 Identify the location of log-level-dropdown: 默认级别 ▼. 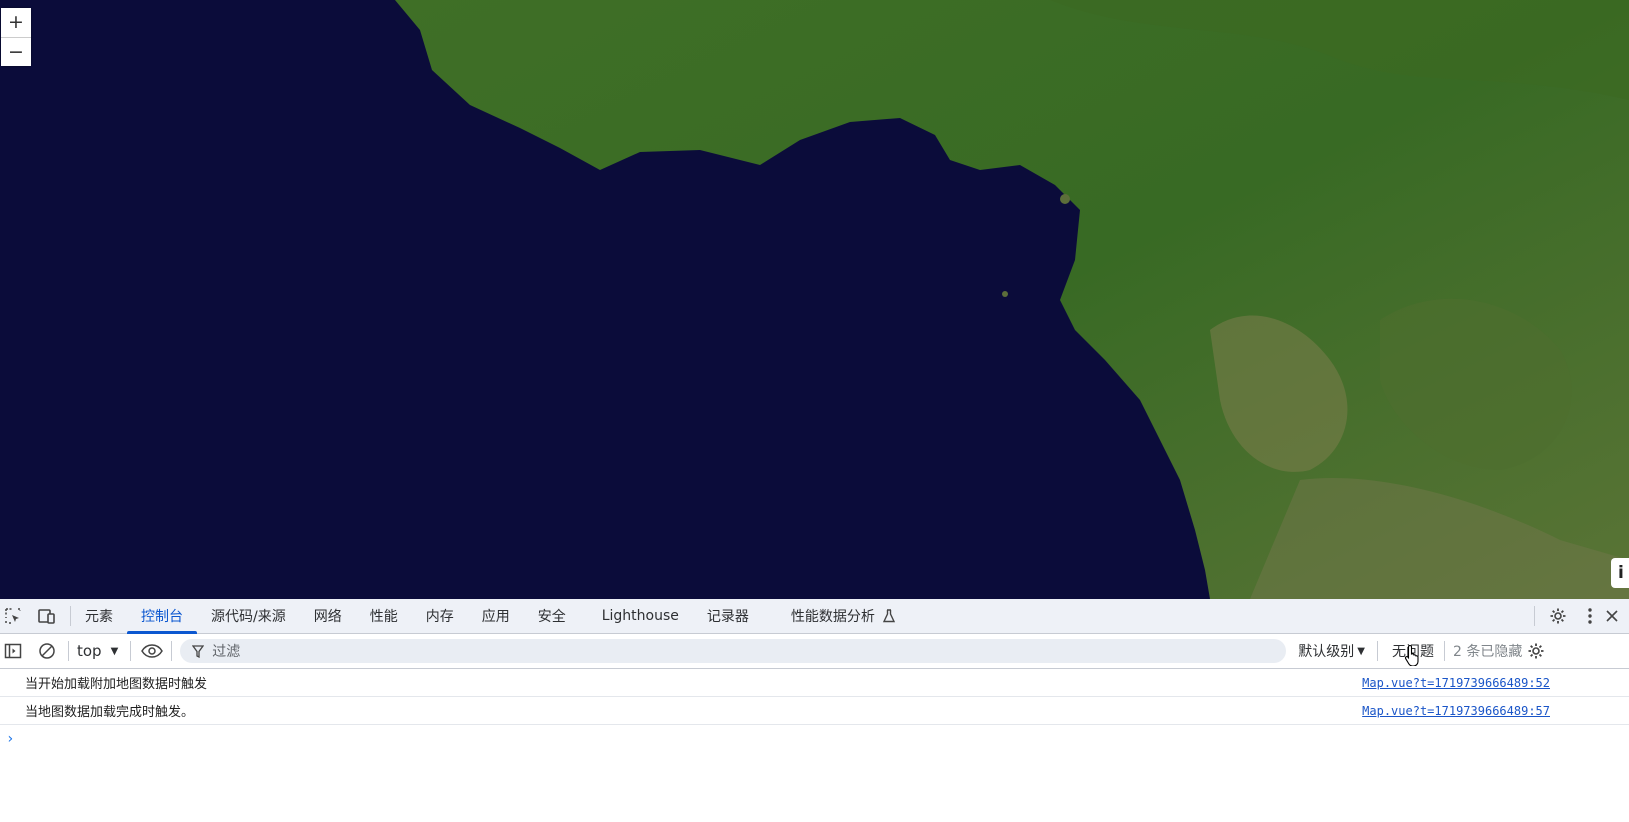
(1331, 651).